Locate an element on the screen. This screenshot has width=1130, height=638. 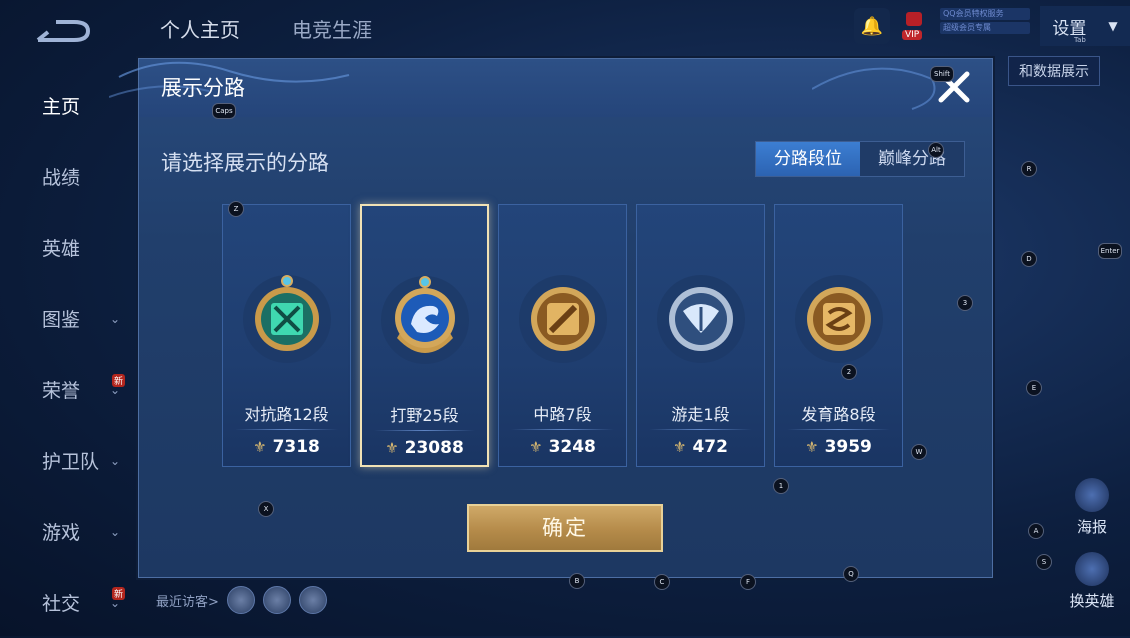
sidebar-item-social: 社交新 ⌄ is located at coordinates (67, 602).